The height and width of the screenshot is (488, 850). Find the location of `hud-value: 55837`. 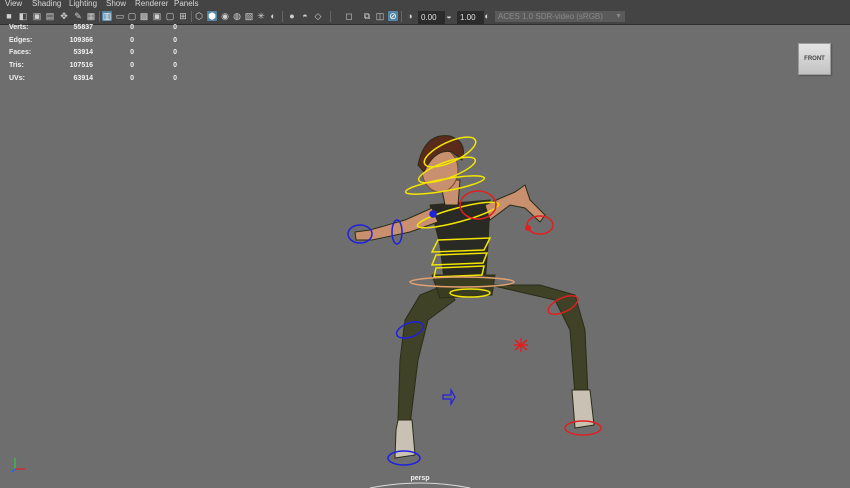

hud-value: 55837 is located at coordinates (83, 27).